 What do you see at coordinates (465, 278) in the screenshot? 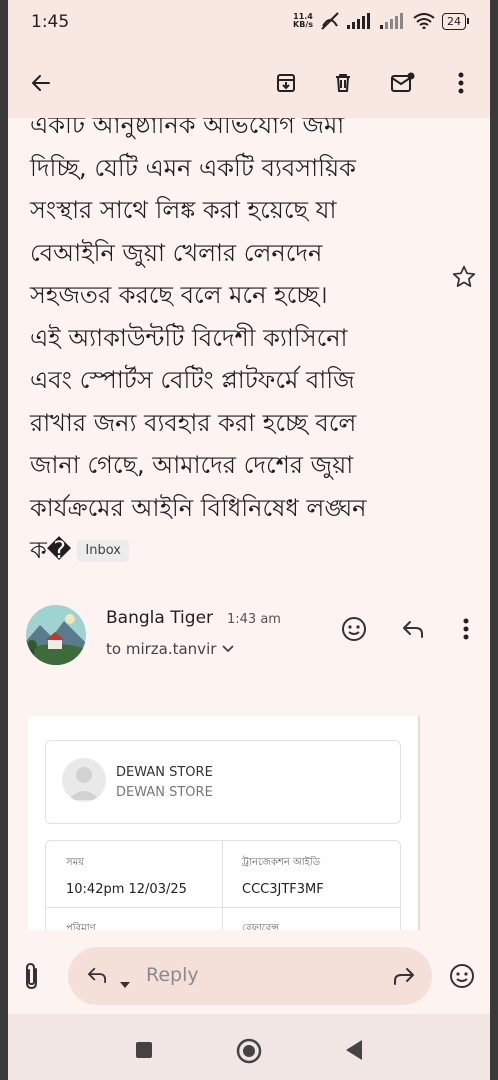
I see `star-icon` at bounding box center [465, 278].